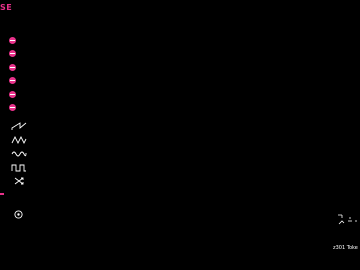 The width and height of the screenshot is (360, 270). I want to click on settings-button, so click(18, 211).